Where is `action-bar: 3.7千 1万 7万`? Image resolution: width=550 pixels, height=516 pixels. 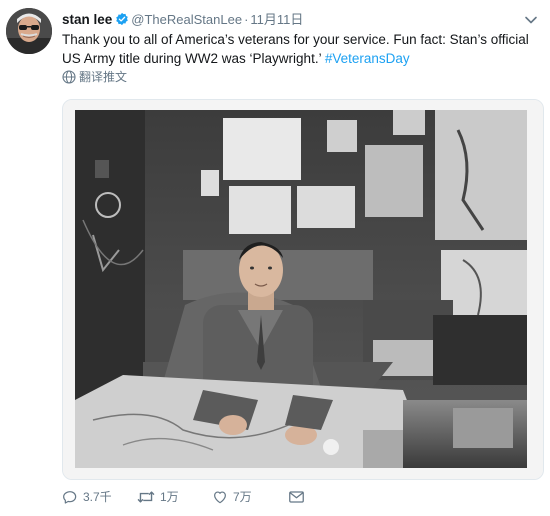 action-bar: 3.7千 1万 7万 is located at coordinates (297, 497).